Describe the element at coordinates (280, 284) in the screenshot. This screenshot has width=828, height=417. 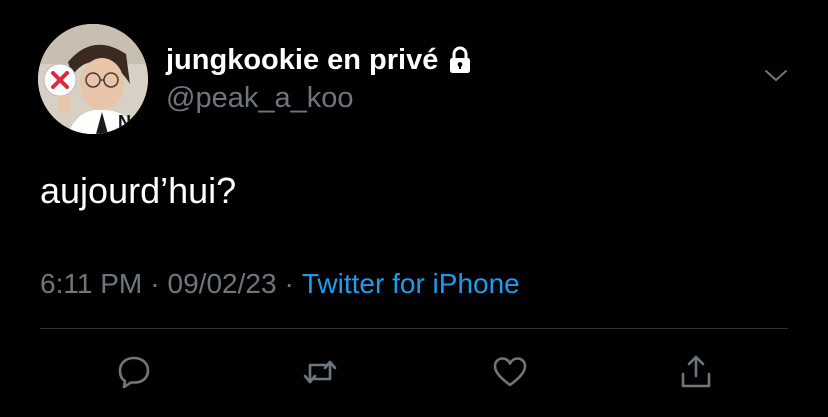
I see `tweet-meta: 6:11 PM · 09/02/23 · Twitter for iPhone` at that location.